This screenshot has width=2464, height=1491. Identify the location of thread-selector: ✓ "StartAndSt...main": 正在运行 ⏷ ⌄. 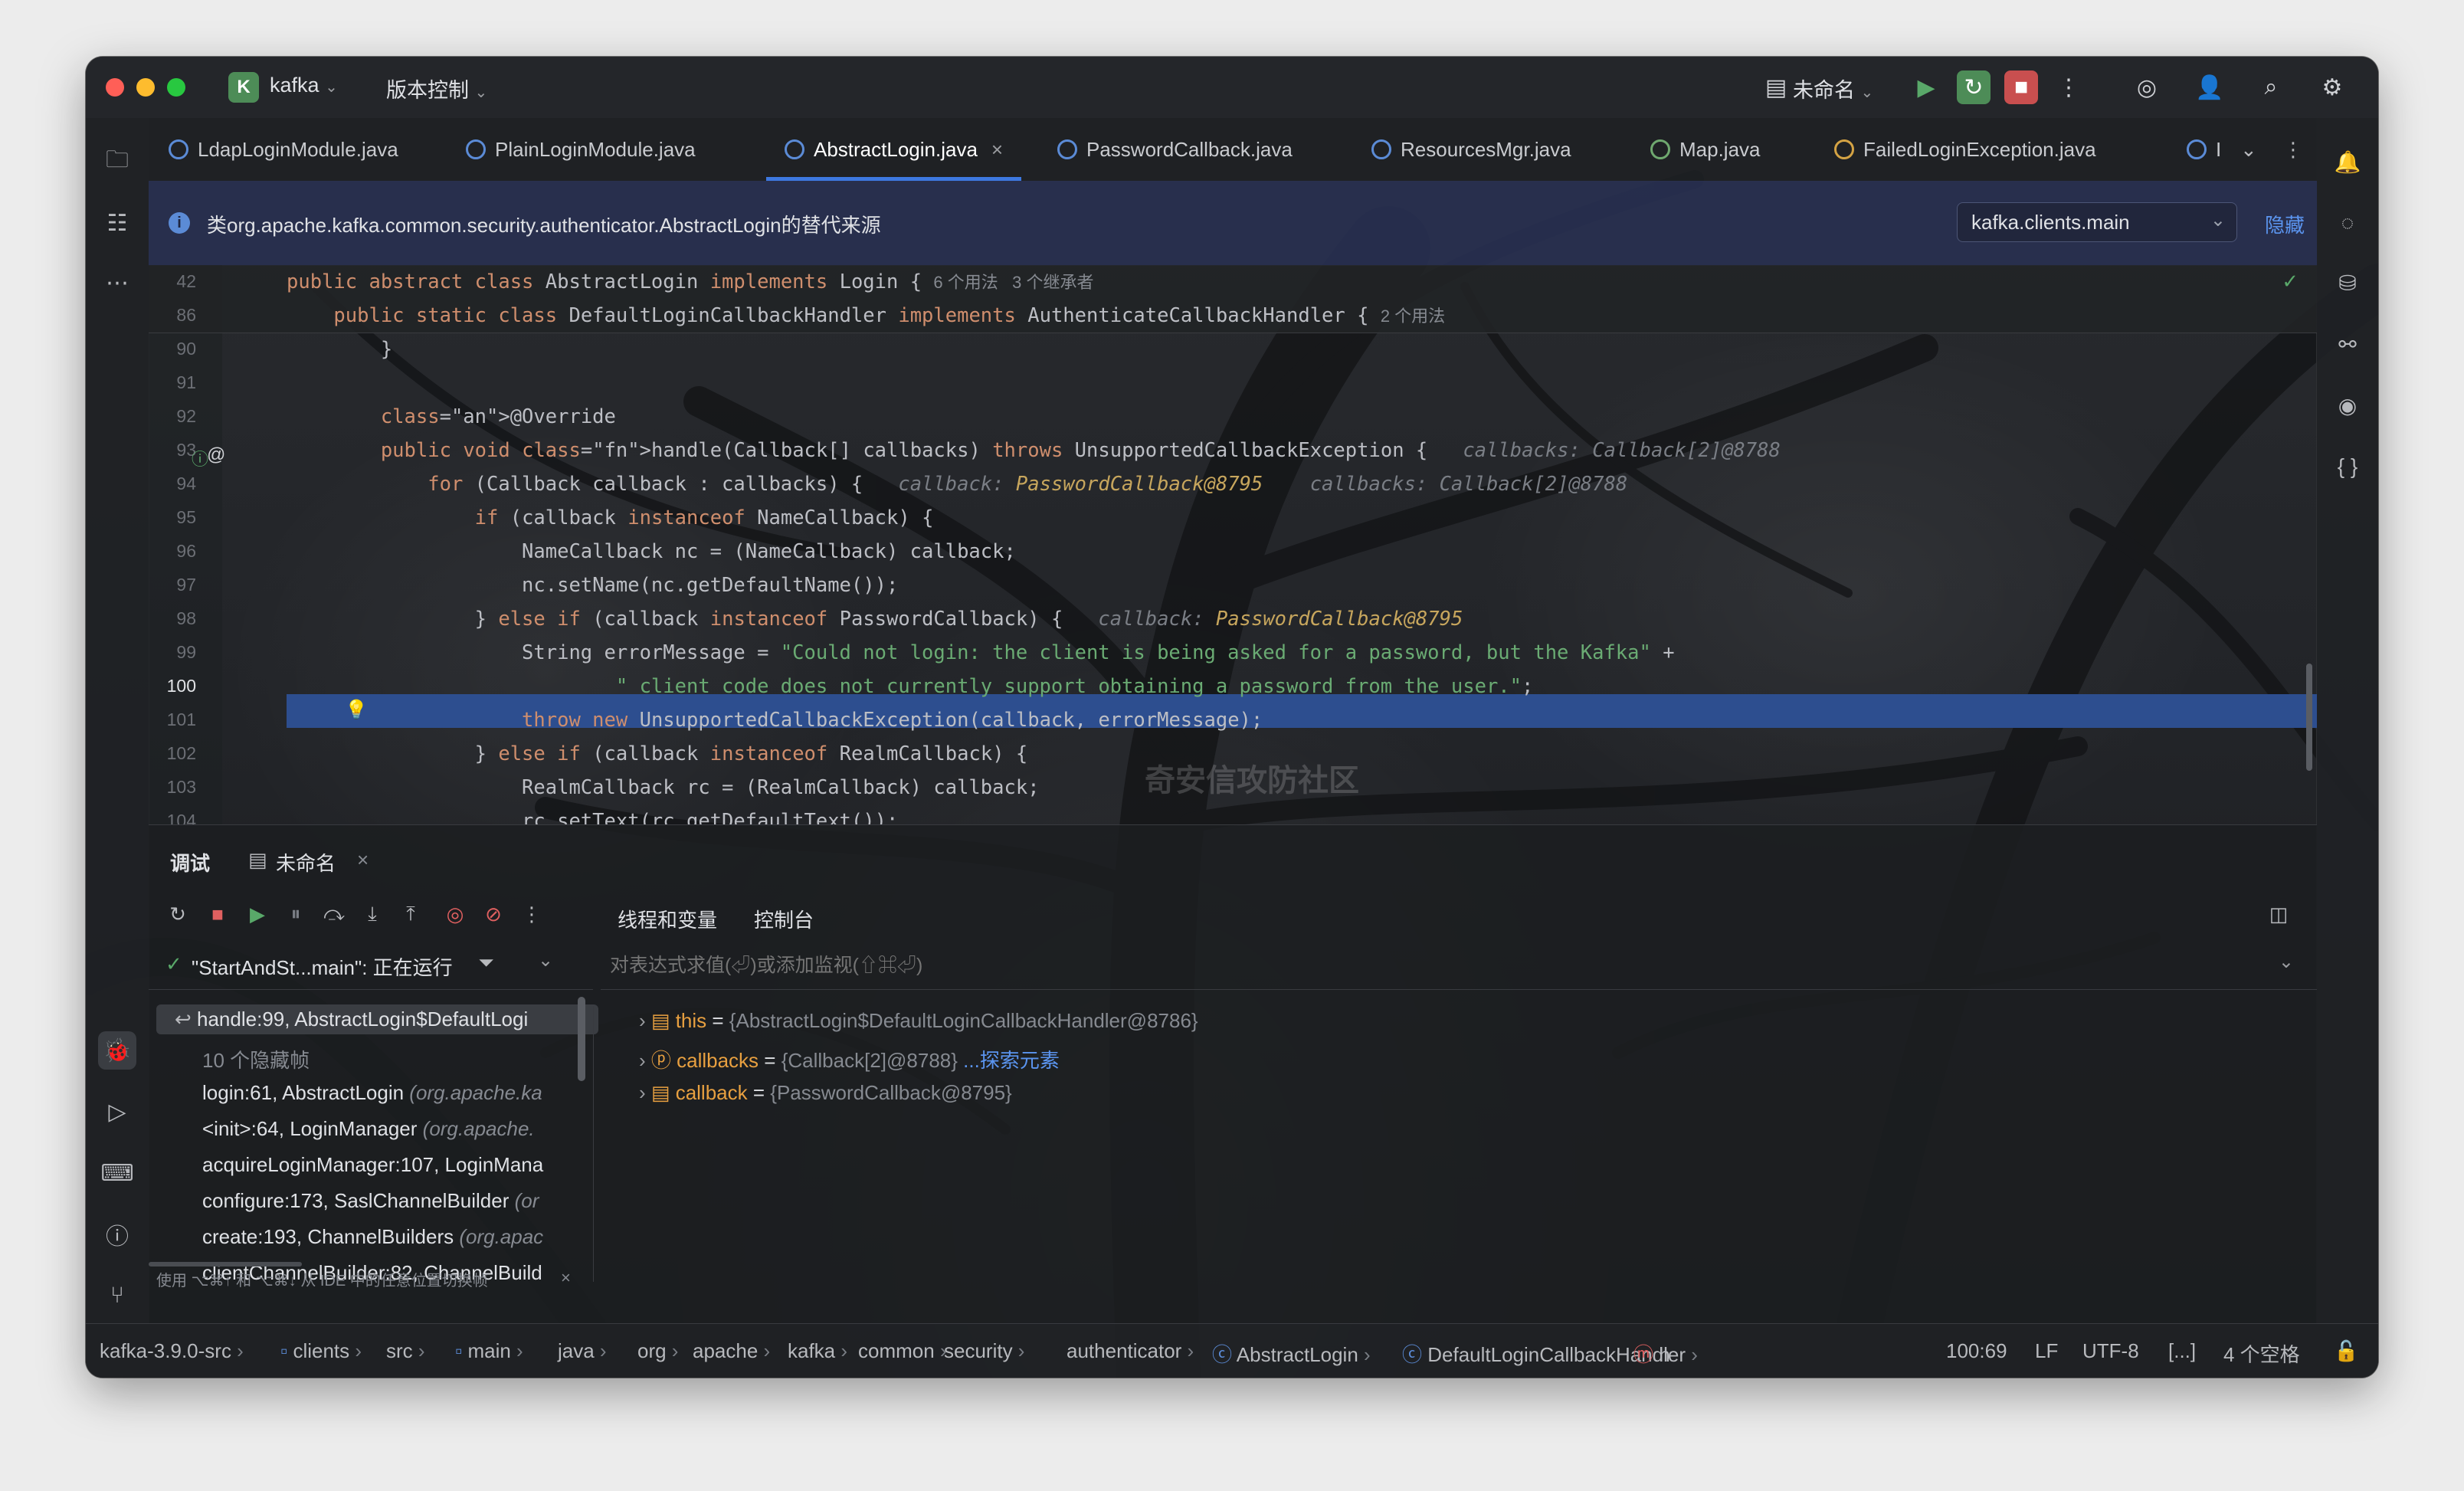
(371, 966).